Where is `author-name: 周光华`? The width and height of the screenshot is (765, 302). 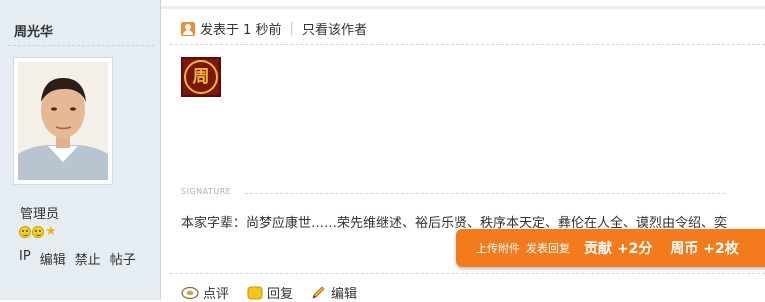 author-name: 周光华 is located at coordinates (33, 30).